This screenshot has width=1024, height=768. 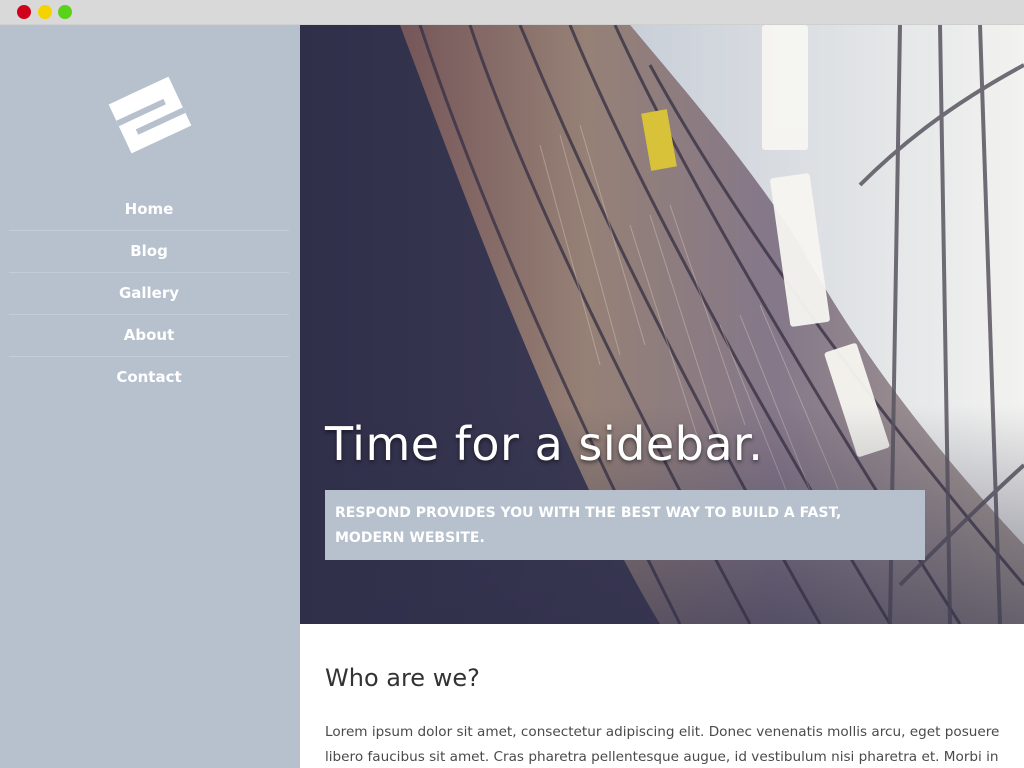 What do you see at coordinates (45, 12) in the screenshot?
I see `minimize-window-button` at bounding box center [45, 12].